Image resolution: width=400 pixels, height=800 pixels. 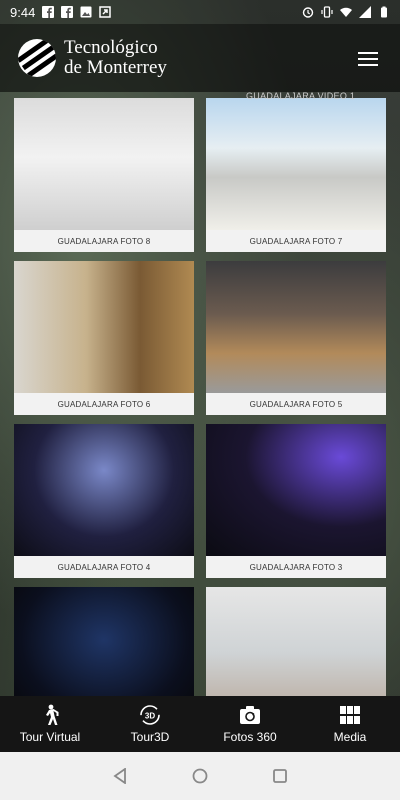 I want to click on brand-line-1: Tecnológico, so click(x=111, y=47).